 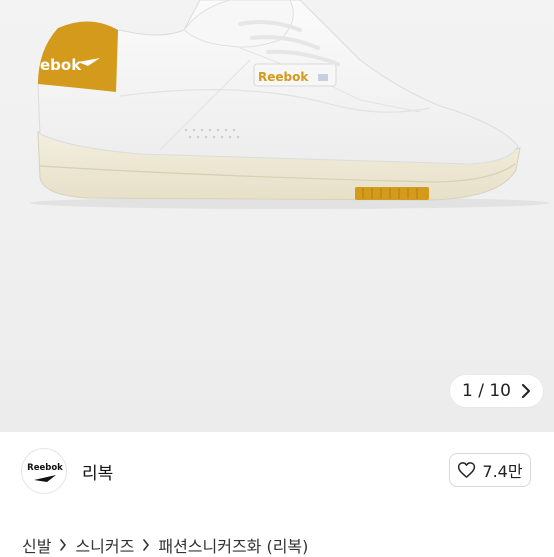 I want to click on reebok-logo-icon: Reebok, so click(x=45, y=472).